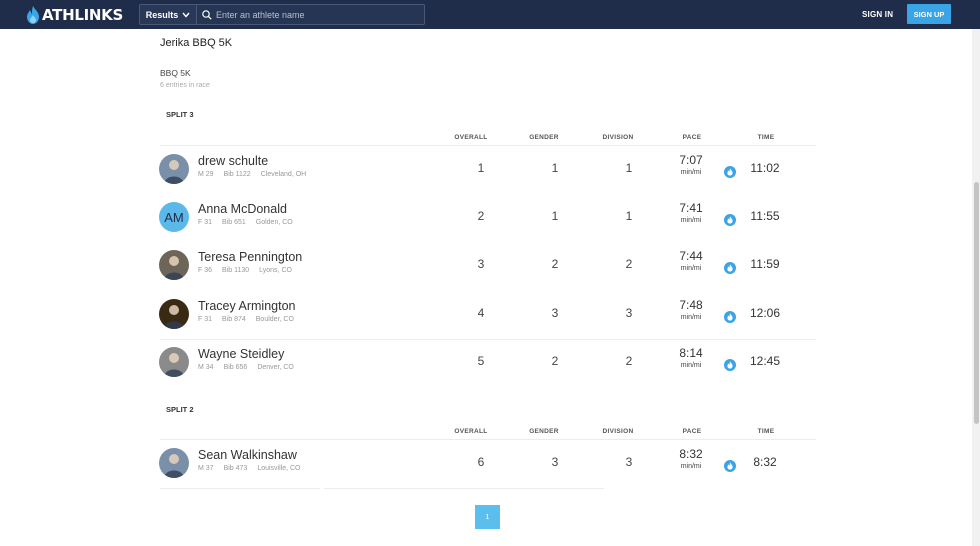 The height and width of the screenshot is (546, 980). Describe the element at coordinates (241, 354) in the screenshot. I see `athlete-name: Wayne Steidley` at that location.